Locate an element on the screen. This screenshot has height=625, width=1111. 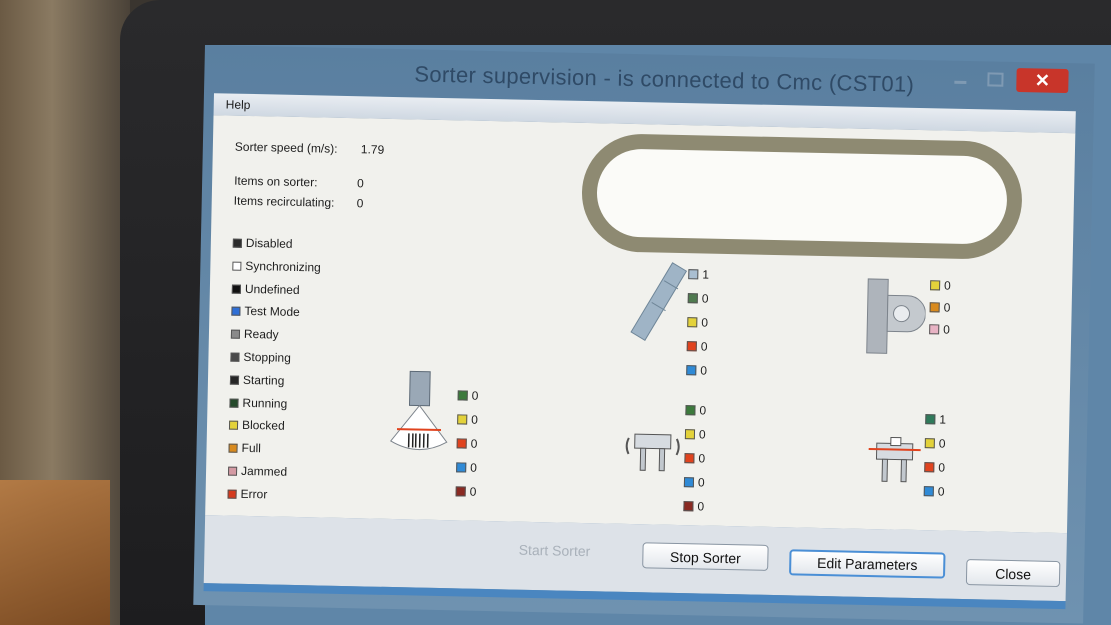
sorter-speed-value: 1.79 is located at coordinates (372, 149).